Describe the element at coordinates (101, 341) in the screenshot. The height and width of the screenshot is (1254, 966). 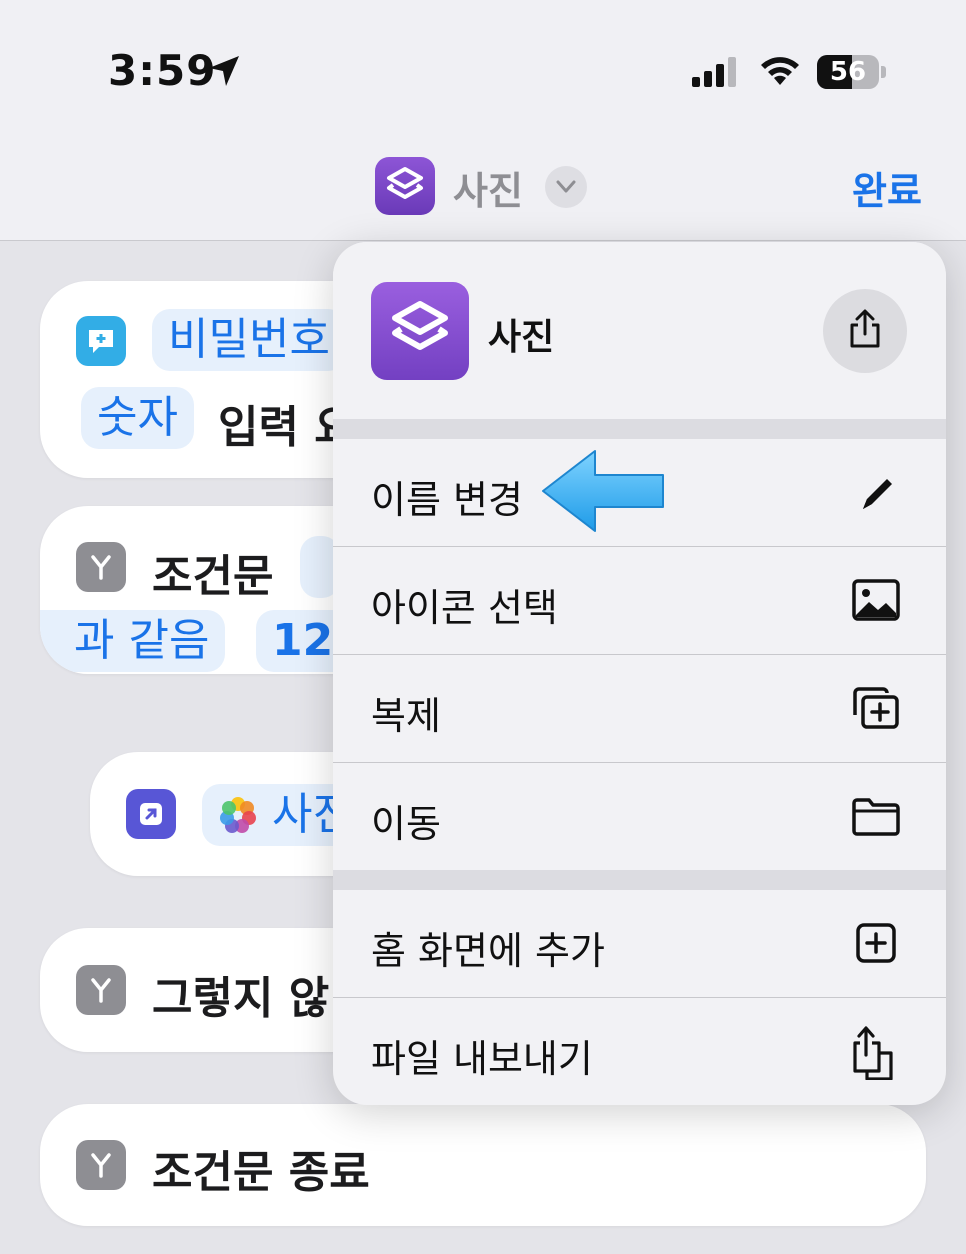
I see `ask-input-icon` at that location.